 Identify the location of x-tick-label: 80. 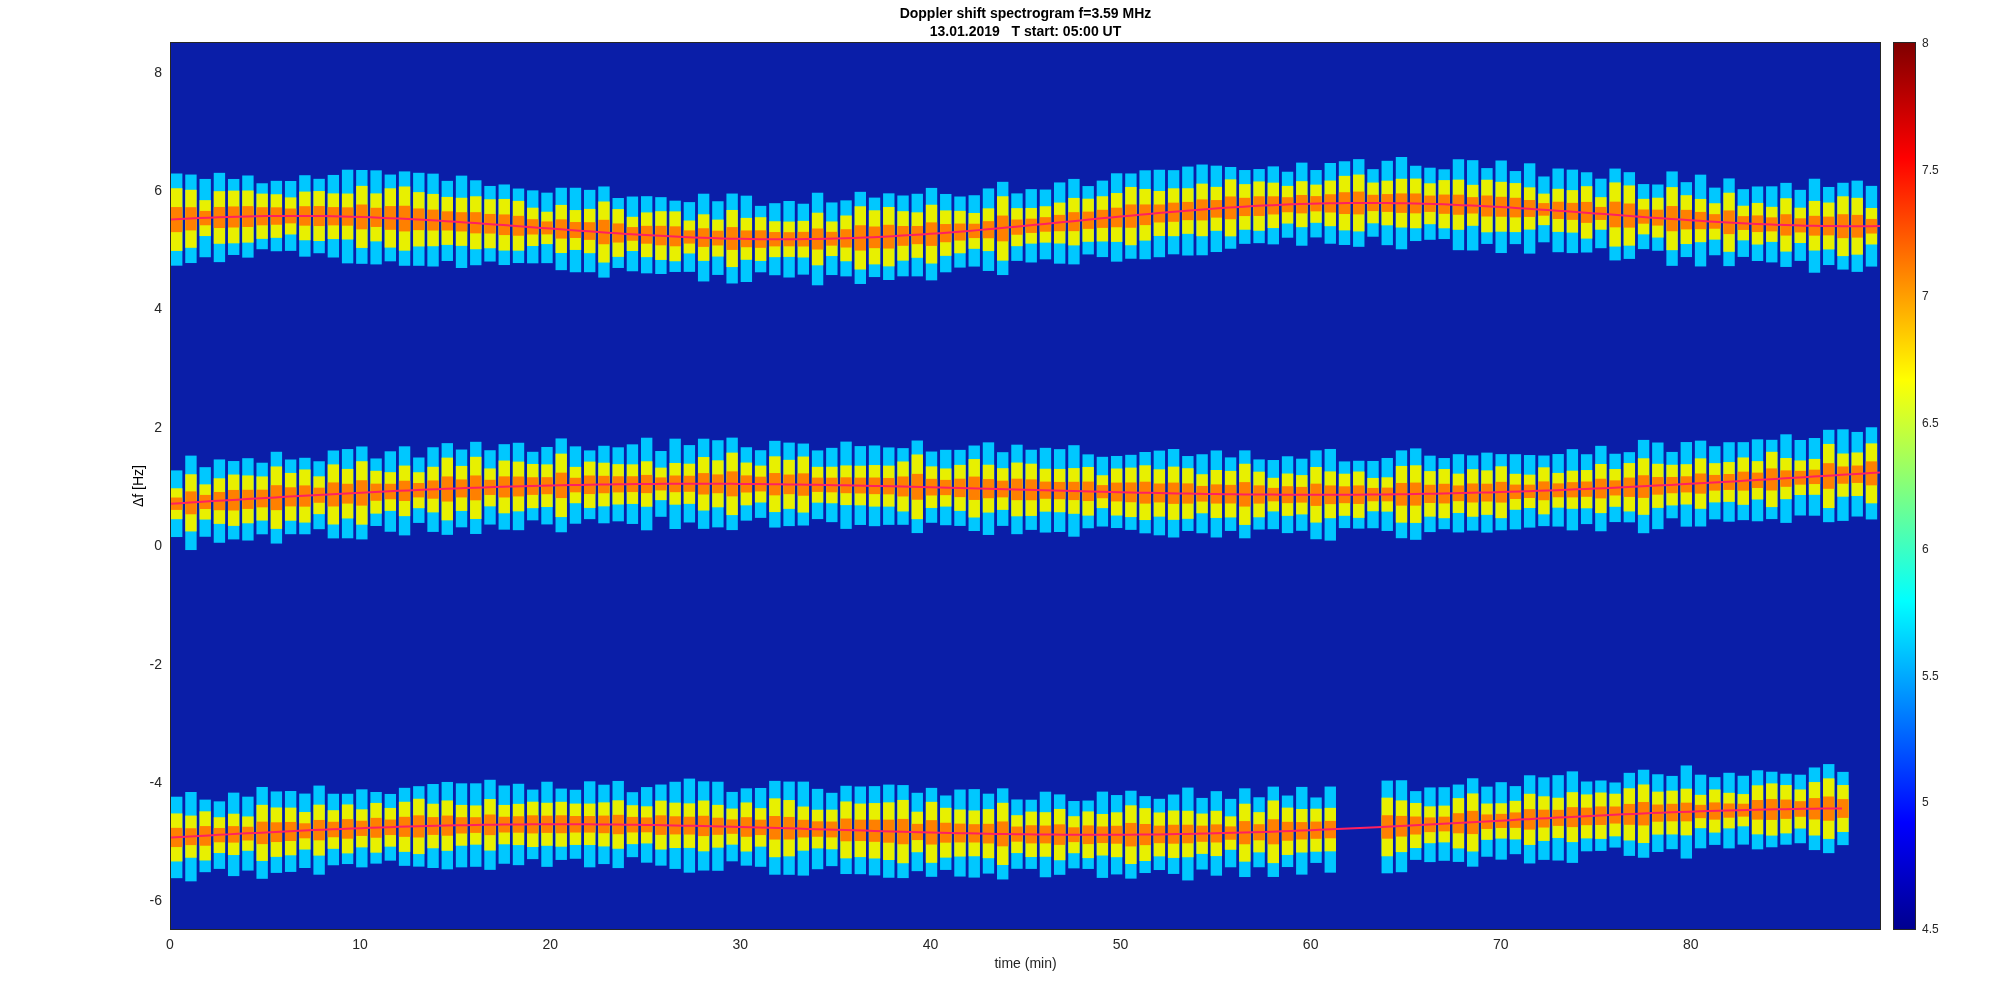
(1691, 944).